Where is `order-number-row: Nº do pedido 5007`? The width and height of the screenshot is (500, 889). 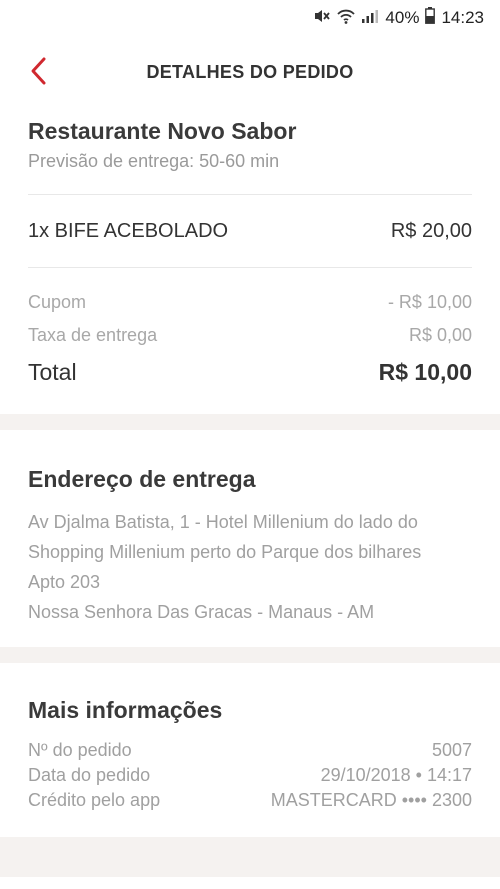
order-number-row: Nº do pedido 5007 is located at coordinates (250, 750).